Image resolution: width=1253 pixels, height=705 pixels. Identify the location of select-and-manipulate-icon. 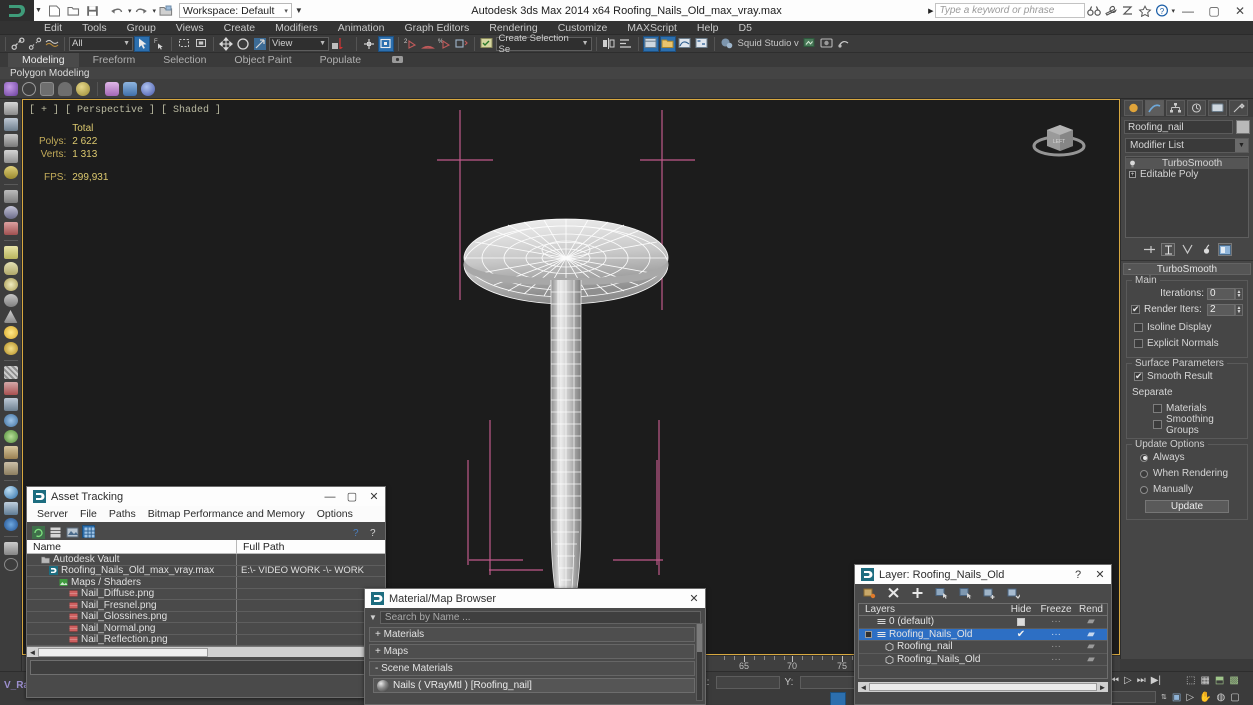
(369, 44).